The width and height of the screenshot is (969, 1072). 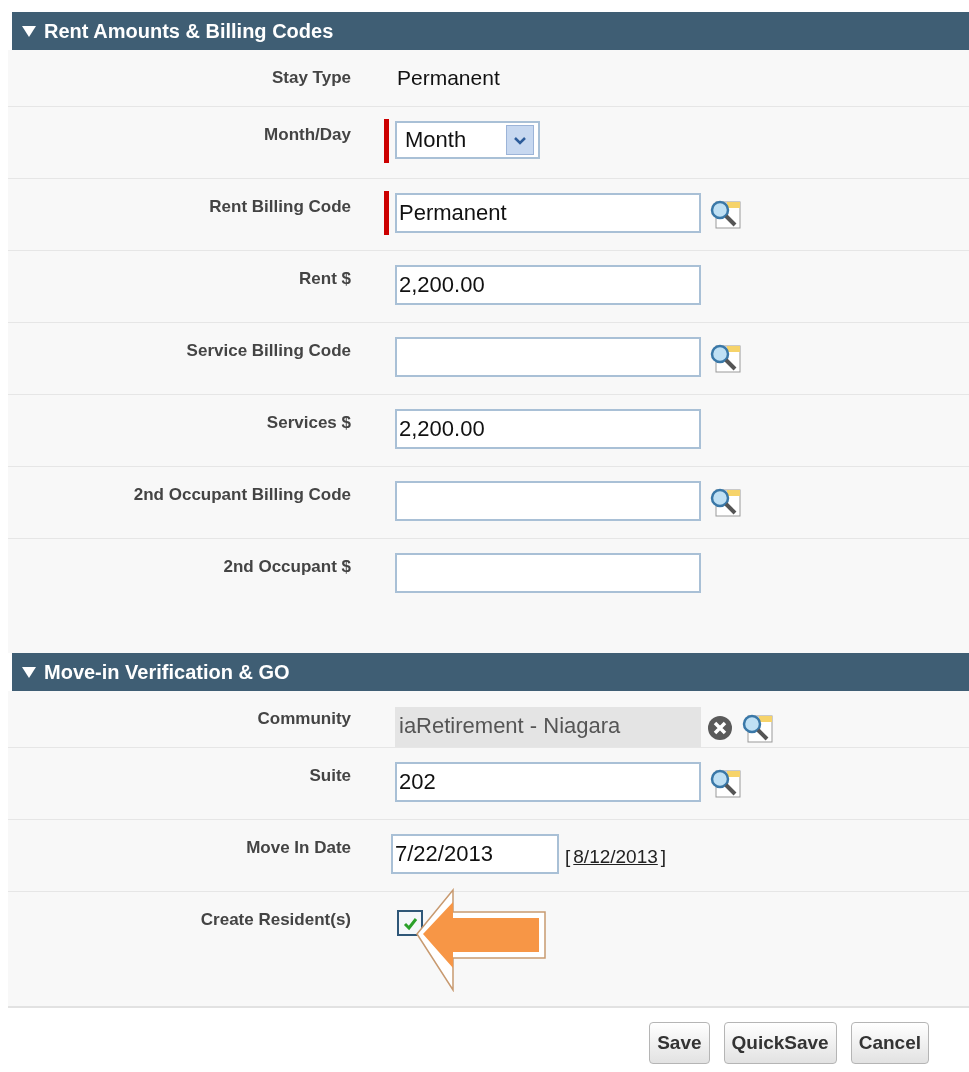 What do you see at coordinates (780, 1043) in the screenshot?
I see `form-button: QuickSave` at bounding box center [780, 1043].